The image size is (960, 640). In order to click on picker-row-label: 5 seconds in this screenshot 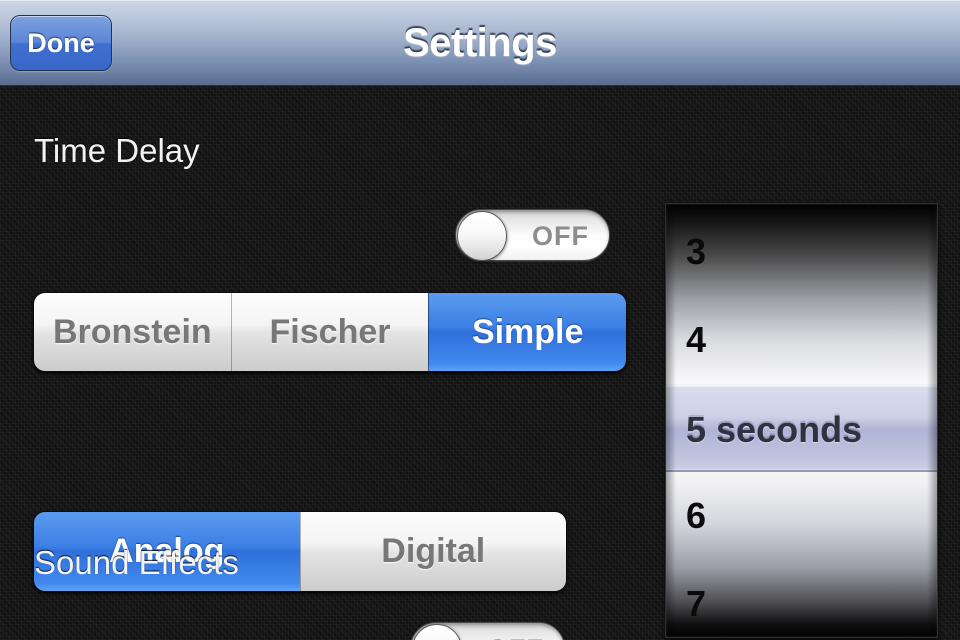, I will do `click(774, 427)`.